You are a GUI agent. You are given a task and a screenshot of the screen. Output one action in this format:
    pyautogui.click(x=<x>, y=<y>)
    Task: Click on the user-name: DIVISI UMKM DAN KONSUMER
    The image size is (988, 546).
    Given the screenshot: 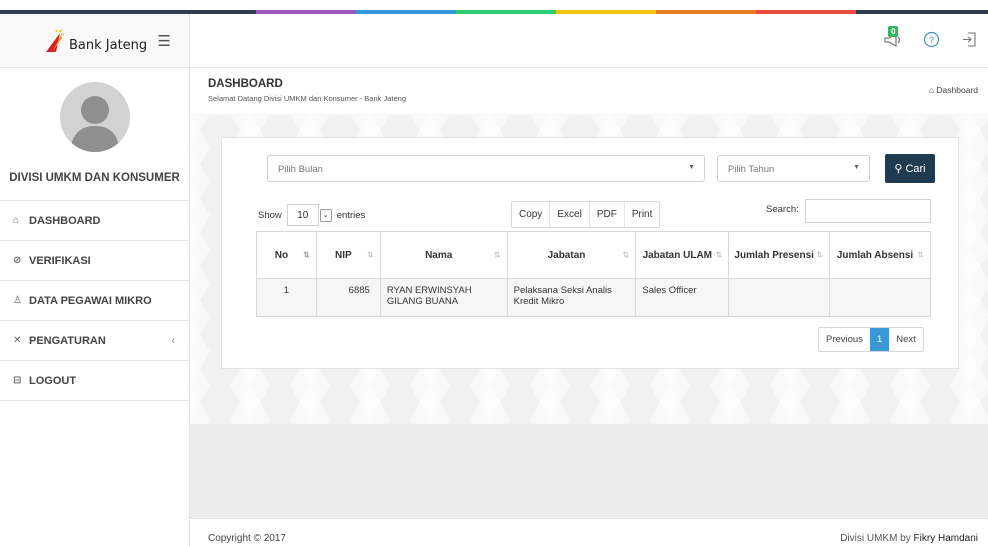 What is the action you would take?
    pyautogui.click(x=94, y=178)
    